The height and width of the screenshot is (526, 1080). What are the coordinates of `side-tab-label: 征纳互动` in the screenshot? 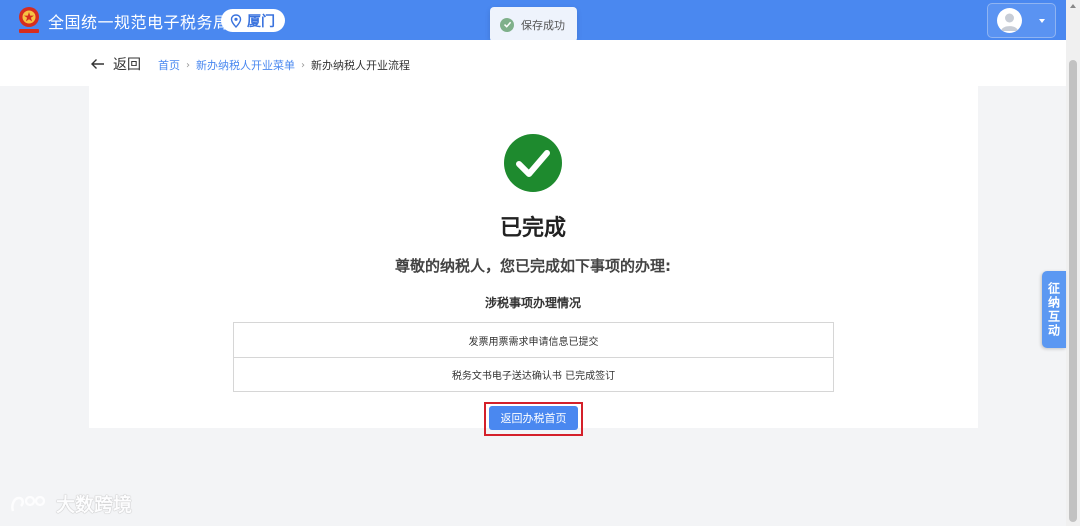 It's located at (1053, 309).